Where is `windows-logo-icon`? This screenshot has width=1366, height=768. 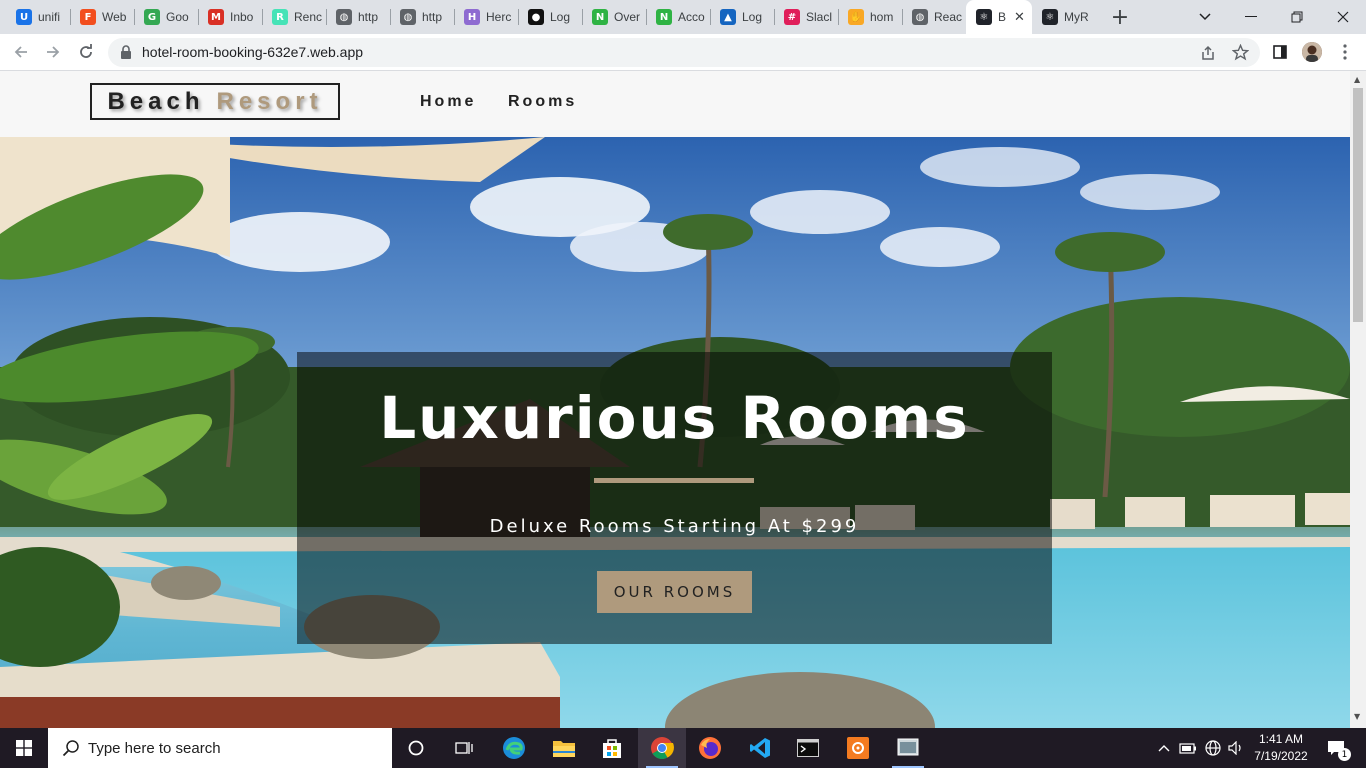 windows-logo-icon is located at coordinates (24, 748).